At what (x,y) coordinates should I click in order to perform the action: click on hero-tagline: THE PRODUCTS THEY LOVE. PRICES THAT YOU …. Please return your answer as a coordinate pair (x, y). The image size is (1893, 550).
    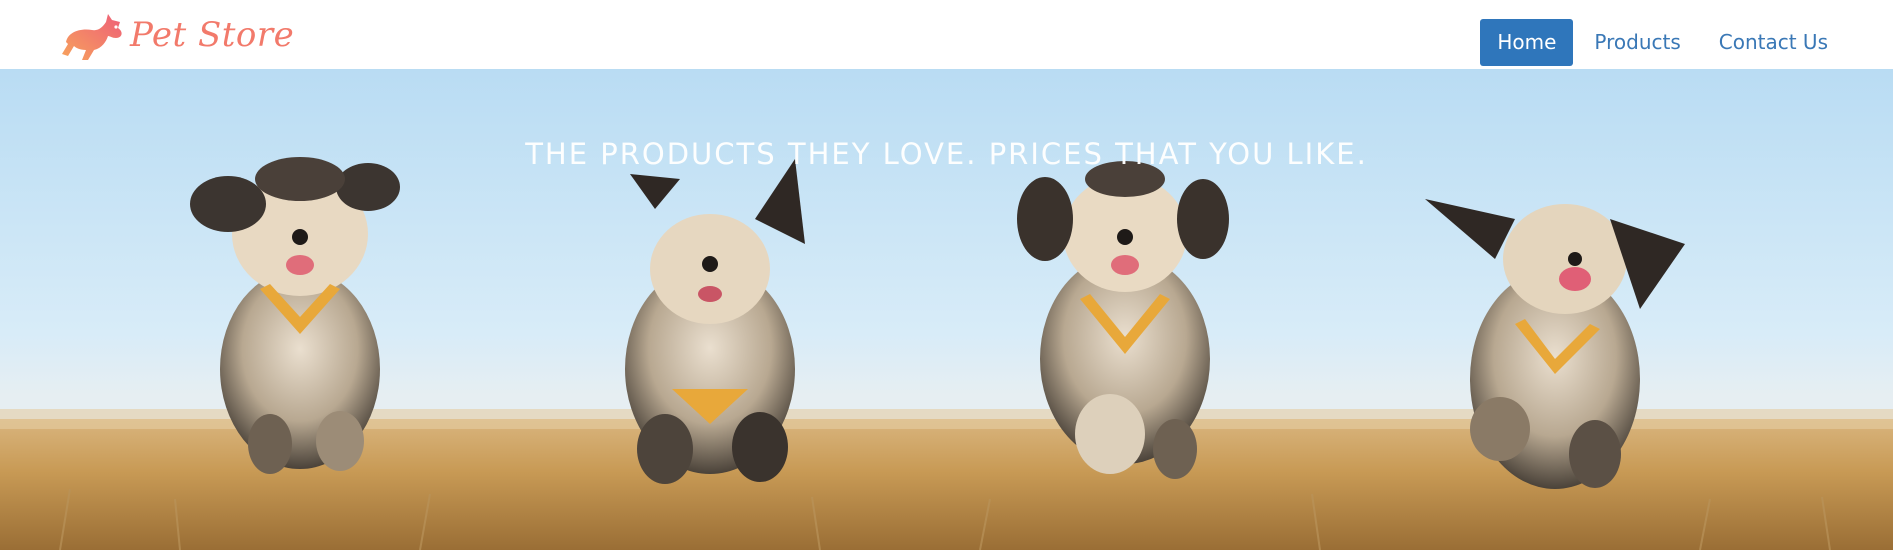
    Looking at the image, I should click on (946, 154).